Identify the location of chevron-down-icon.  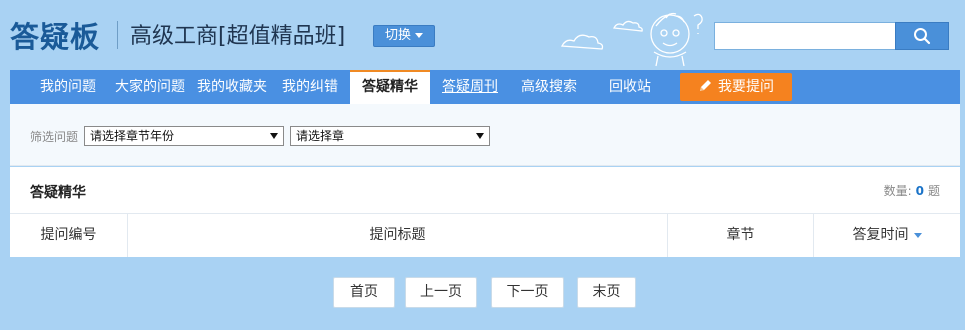
(419, 35).